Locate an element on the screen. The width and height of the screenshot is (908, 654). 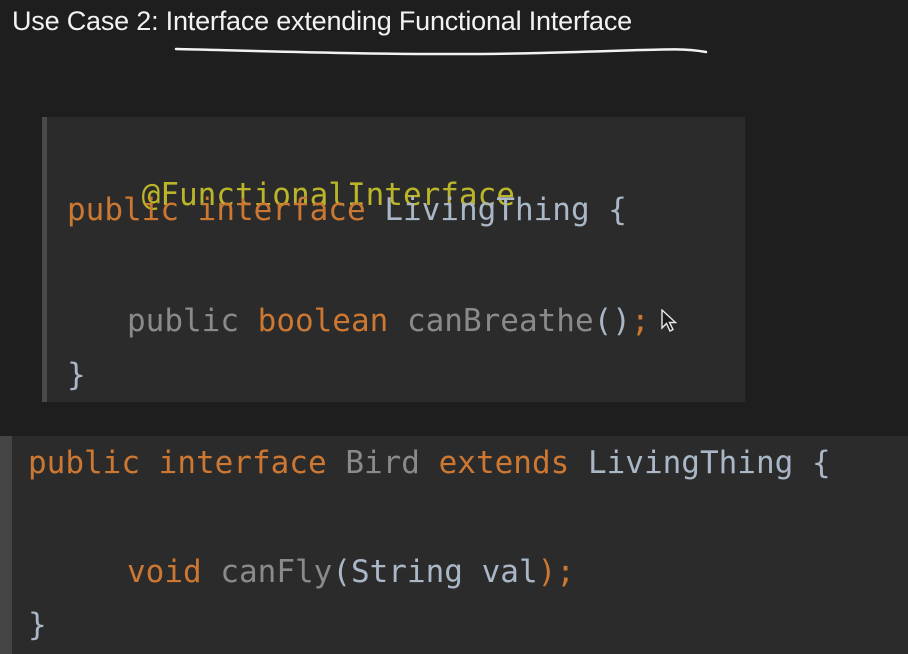
interface-name: LivingThing is located at coordinates (487, 210).